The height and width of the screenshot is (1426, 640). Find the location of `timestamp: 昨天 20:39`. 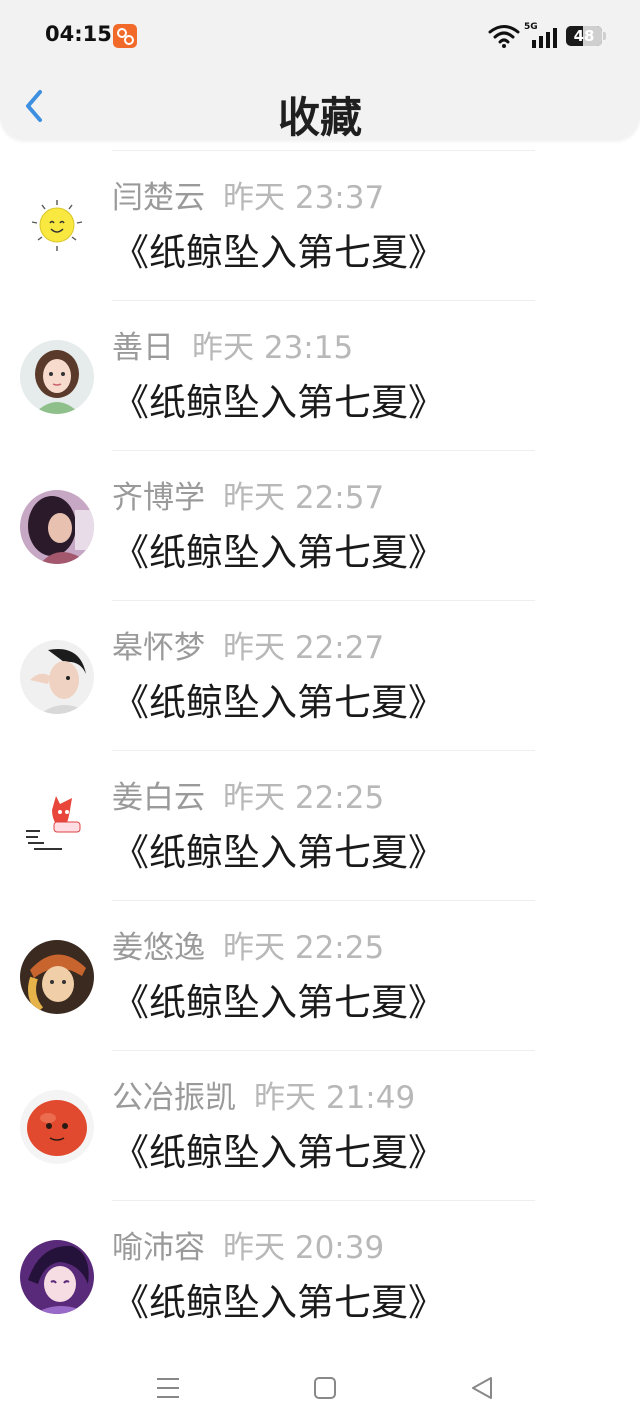

timestamp: 昨天 20:39 is located at coordinates (304, 1248).